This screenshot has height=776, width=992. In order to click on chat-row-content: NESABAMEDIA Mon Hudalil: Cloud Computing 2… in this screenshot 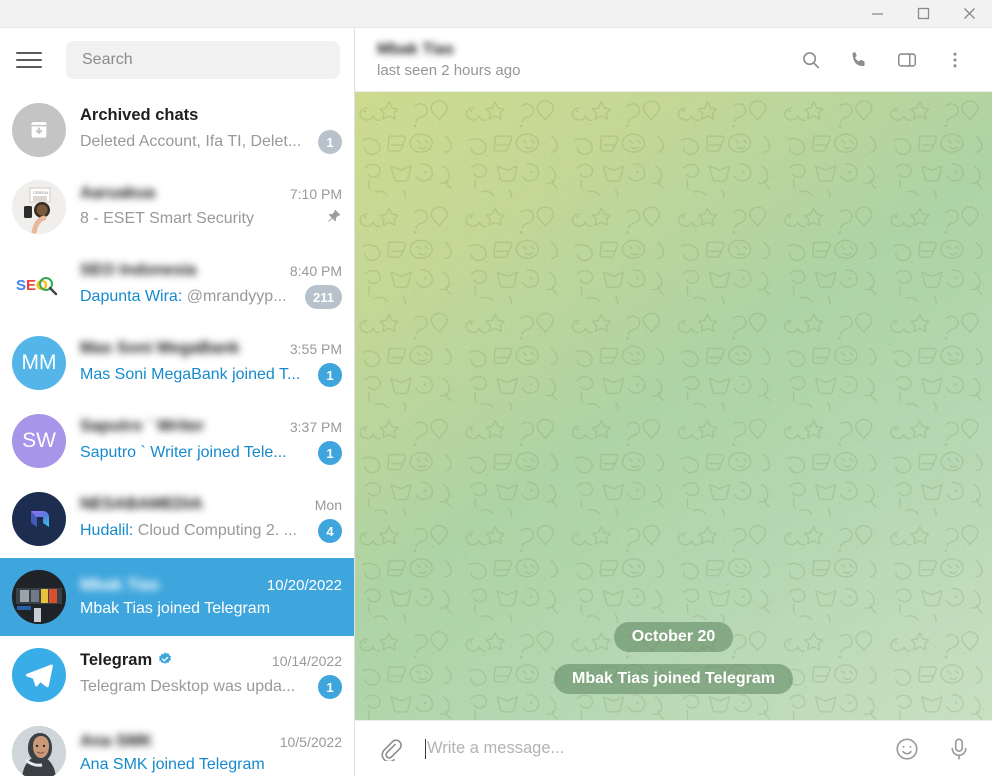, I will do `click(211, 519)`.